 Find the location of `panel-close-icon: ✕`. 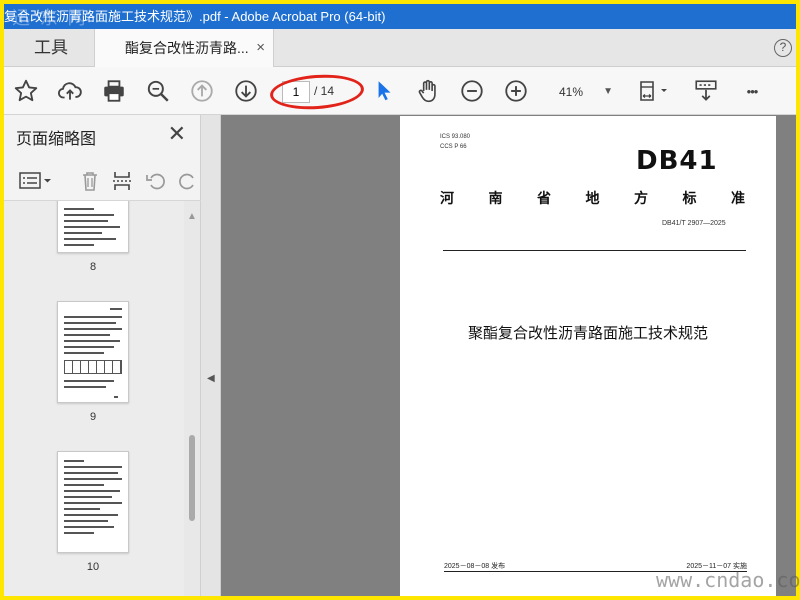

panel-close-icon: ✕ is located at coordinates (177, 134).